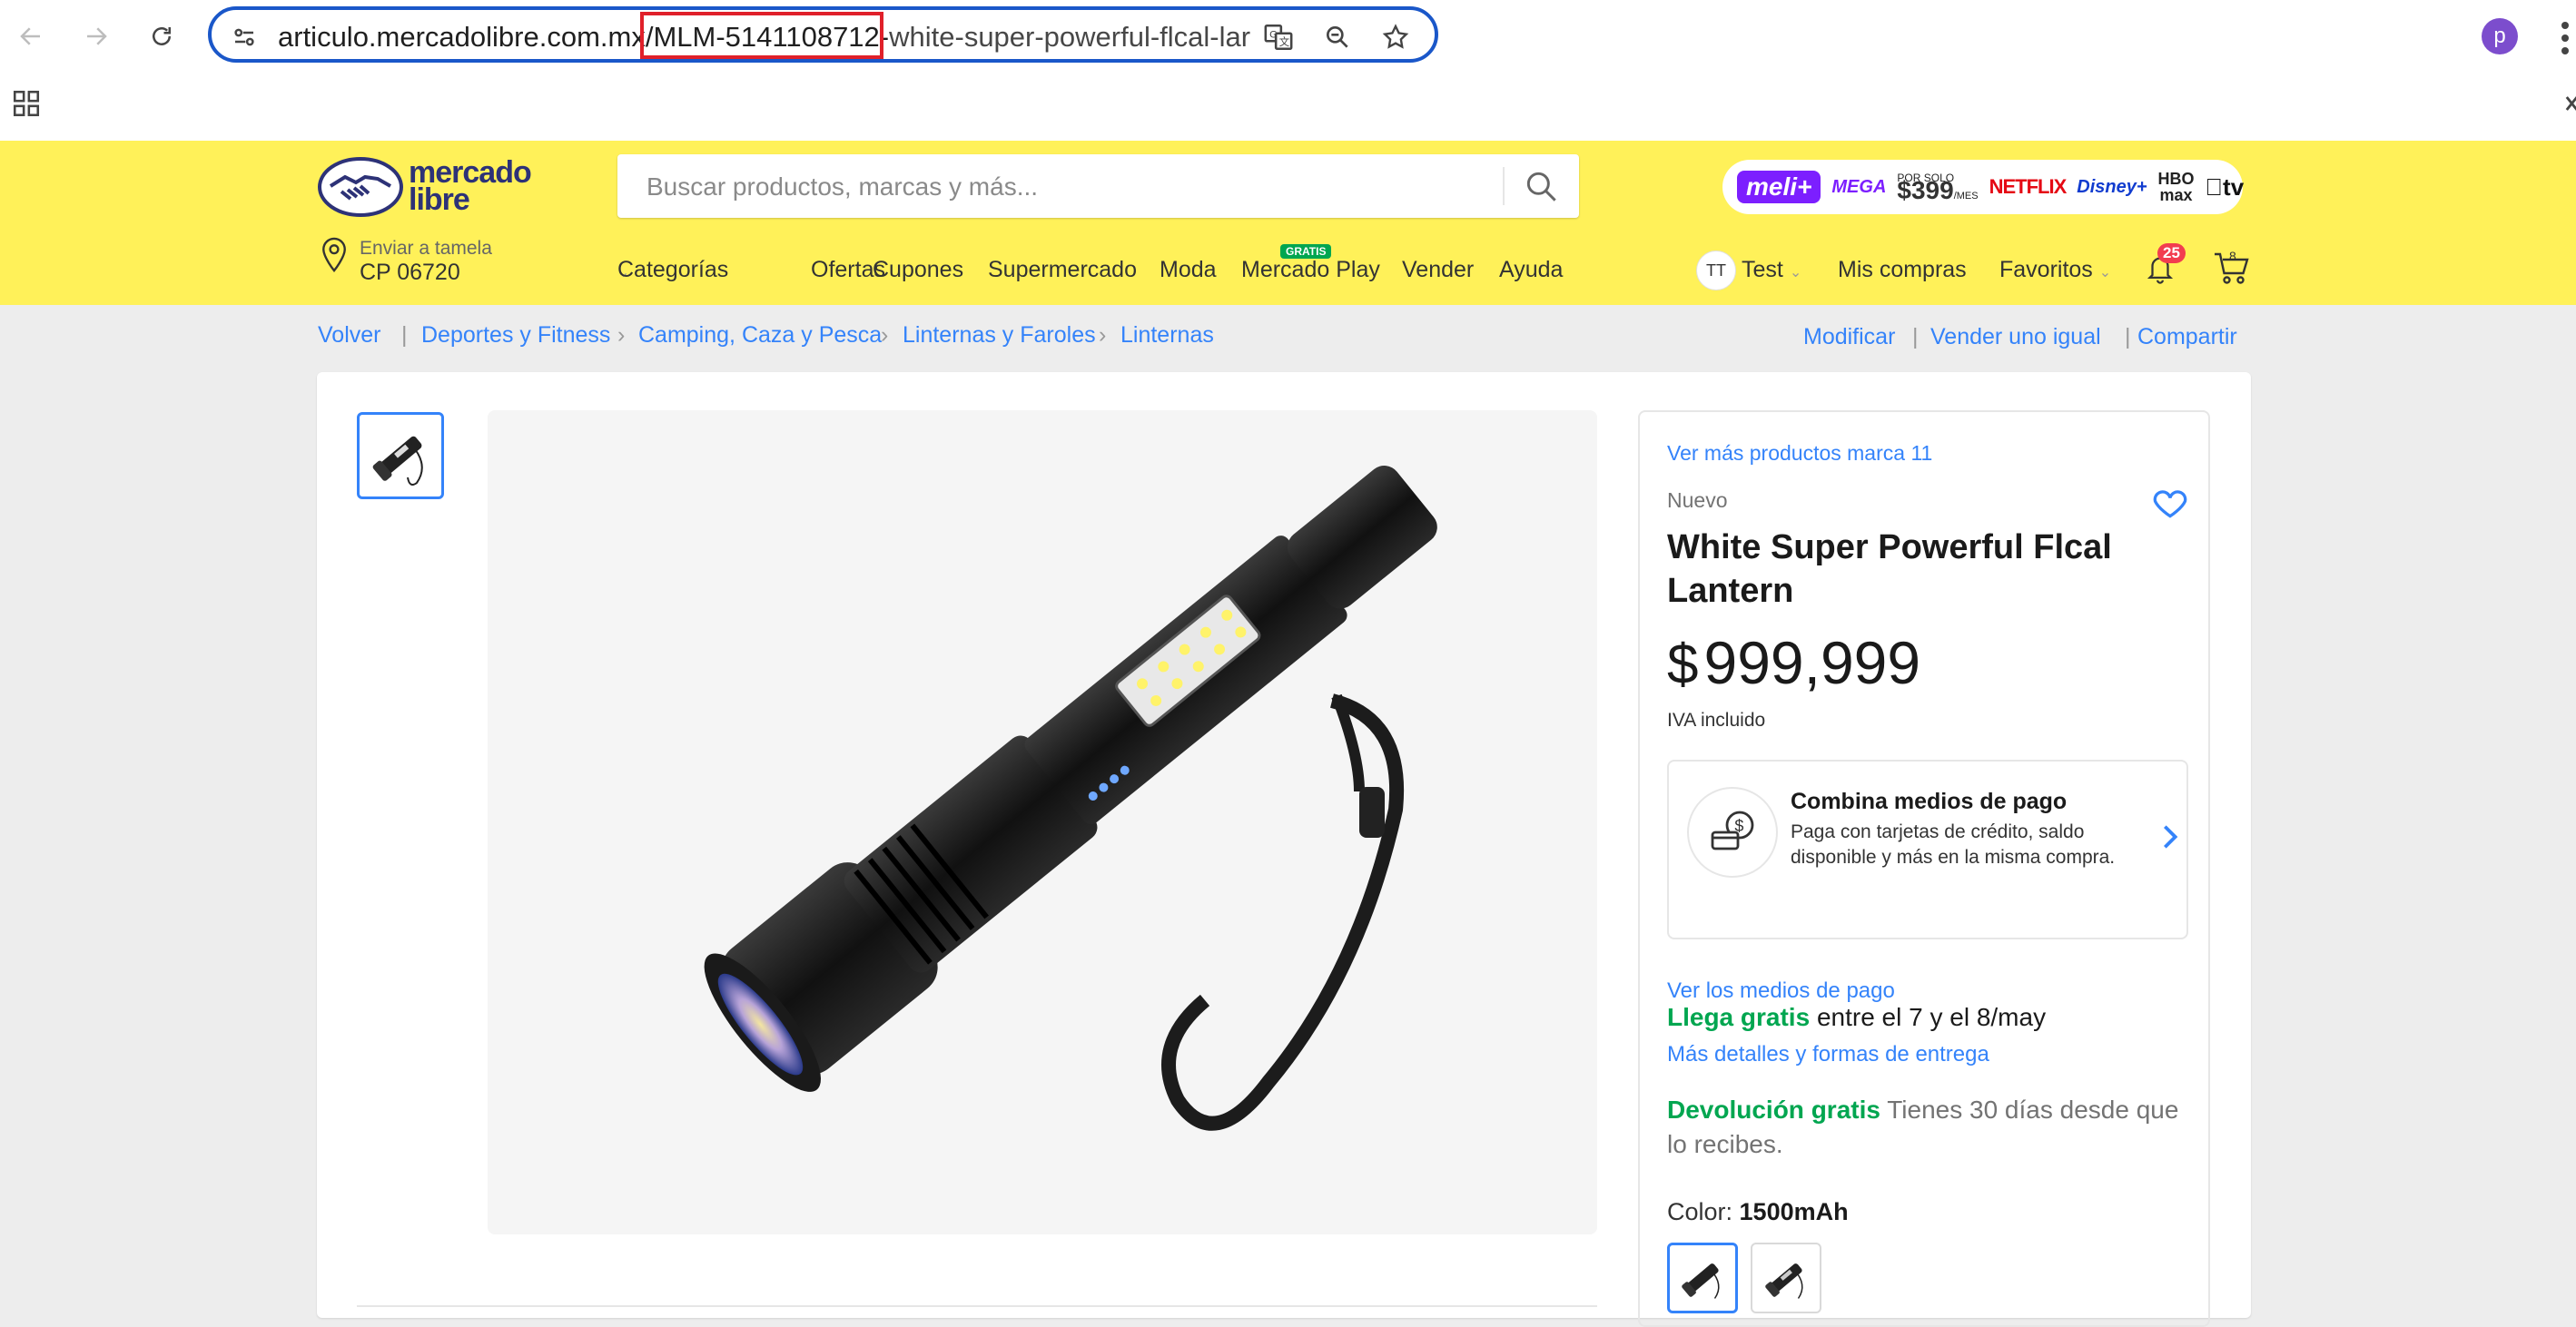 Image resolution: width=2576 pixels, height=1327 pixels. I want to click on breadcrumb-item: Linternas y Faroles, so click(999, 335).